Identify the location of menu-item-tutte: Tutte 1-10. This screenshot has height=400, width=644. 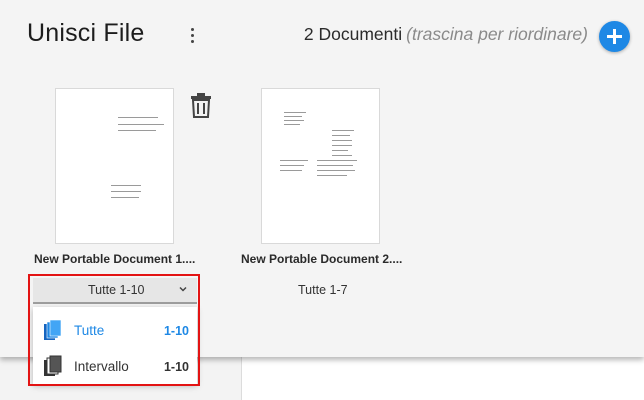
(115, 329).